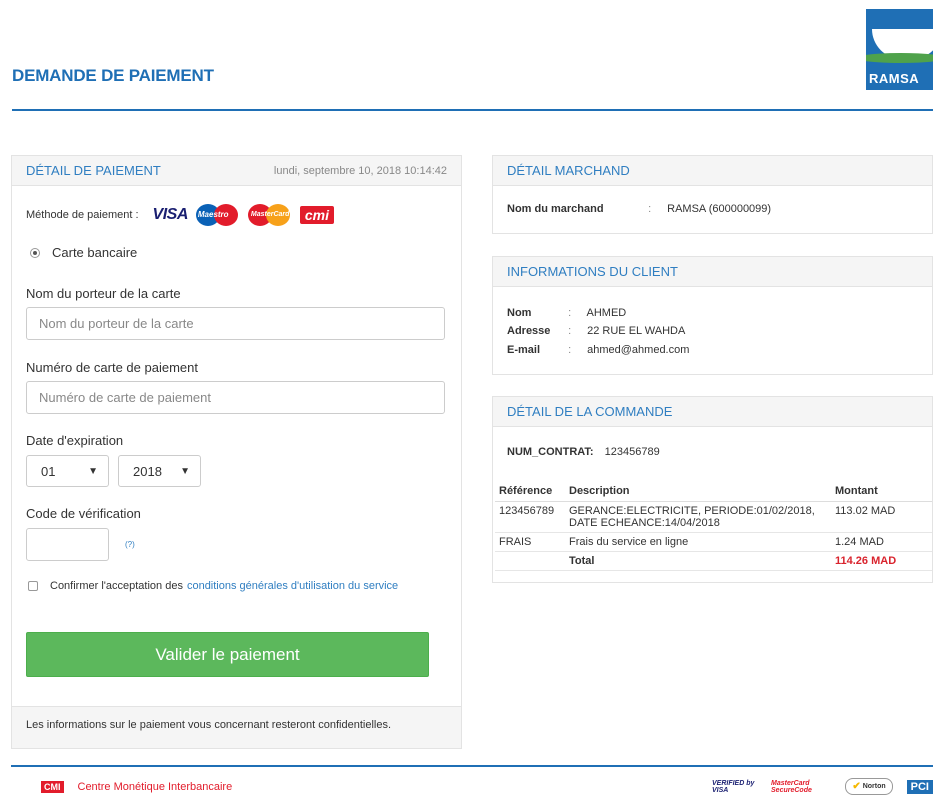  I want to click on contract-label: NUM_CONTRAT:, so click(550, 452).